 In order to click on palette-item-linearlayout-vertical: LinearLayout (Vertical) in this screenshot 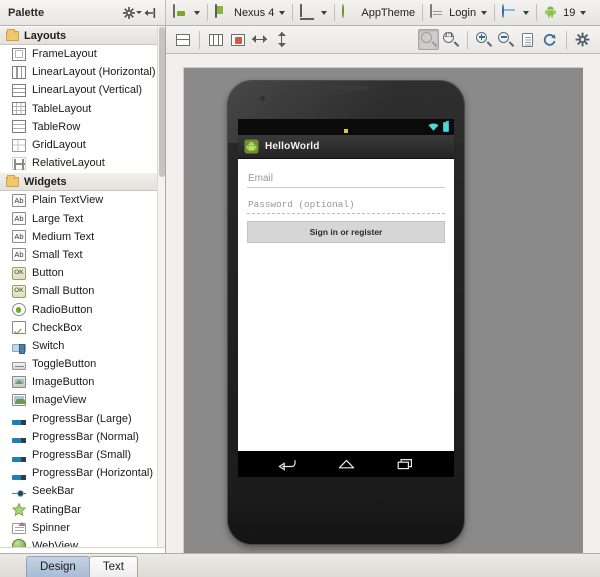, I will do `click(79, 90)`.